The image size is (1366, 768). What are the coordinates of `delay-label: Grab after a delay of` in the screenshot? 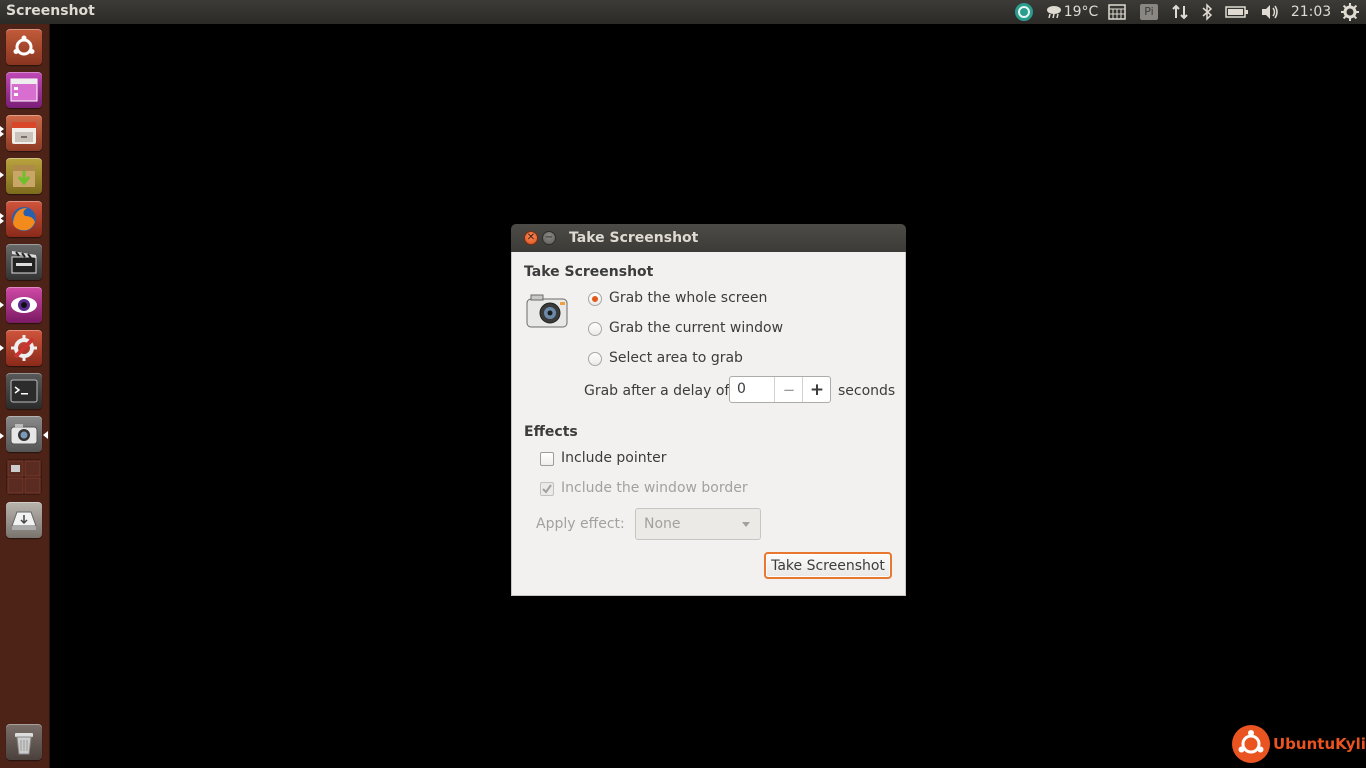 It's located at (657, 391).